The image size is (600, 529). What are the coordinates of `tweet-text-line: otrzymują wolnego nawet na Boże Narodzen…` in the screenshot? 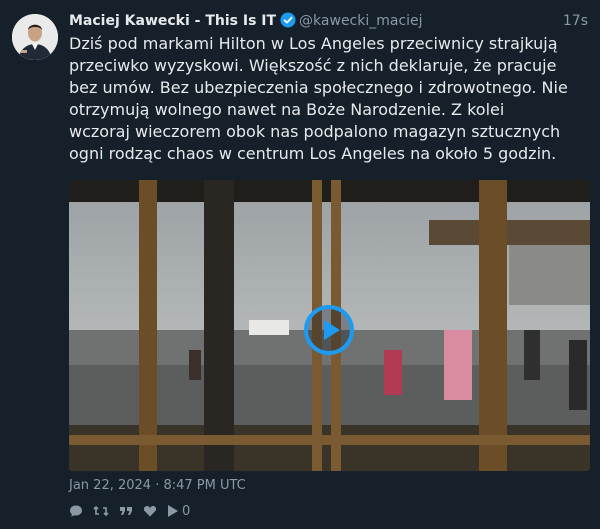 It's located at (287, 109).